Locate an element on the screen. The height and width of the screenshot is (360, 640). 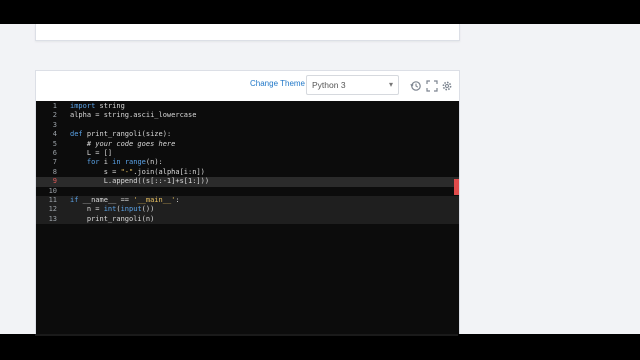
viewport-bottom-edge is located at coordinates (246, 335).